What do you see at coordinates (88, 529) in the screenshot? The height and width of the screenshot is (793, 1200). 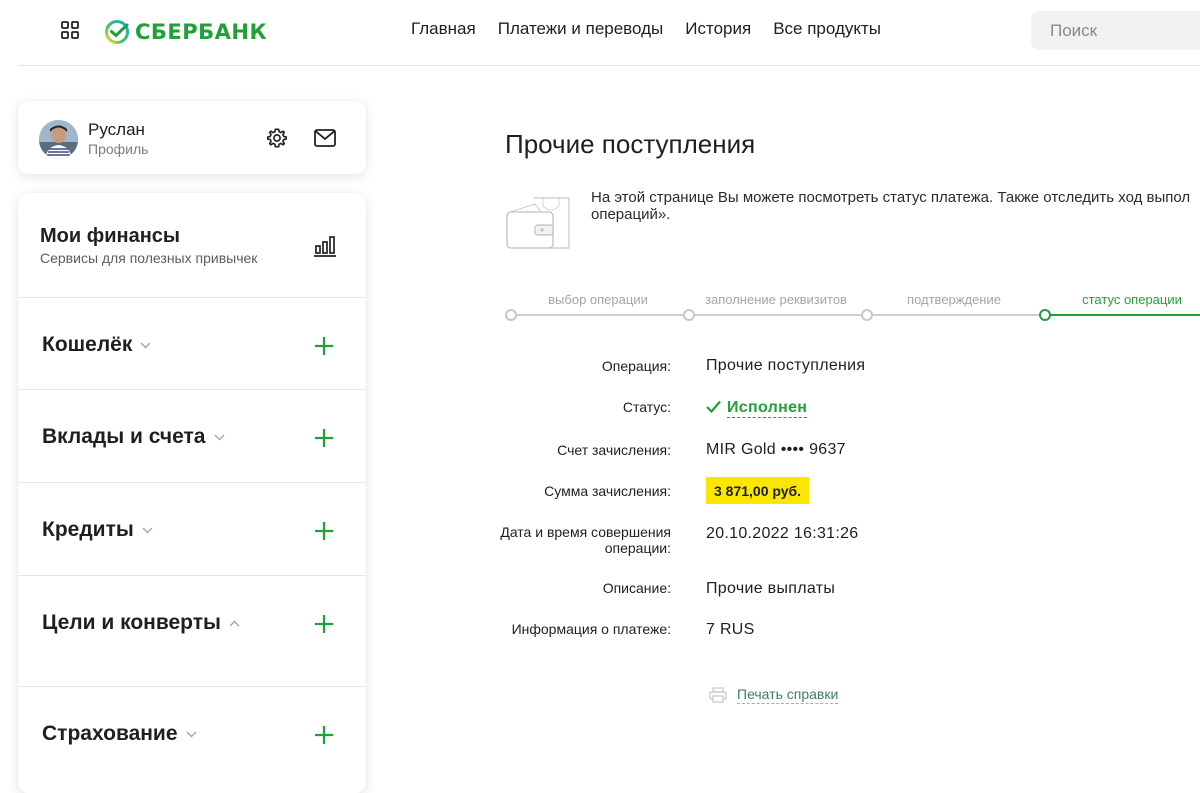 I see `menu-section-label: Кредиты` at bounding box center [88, 529].